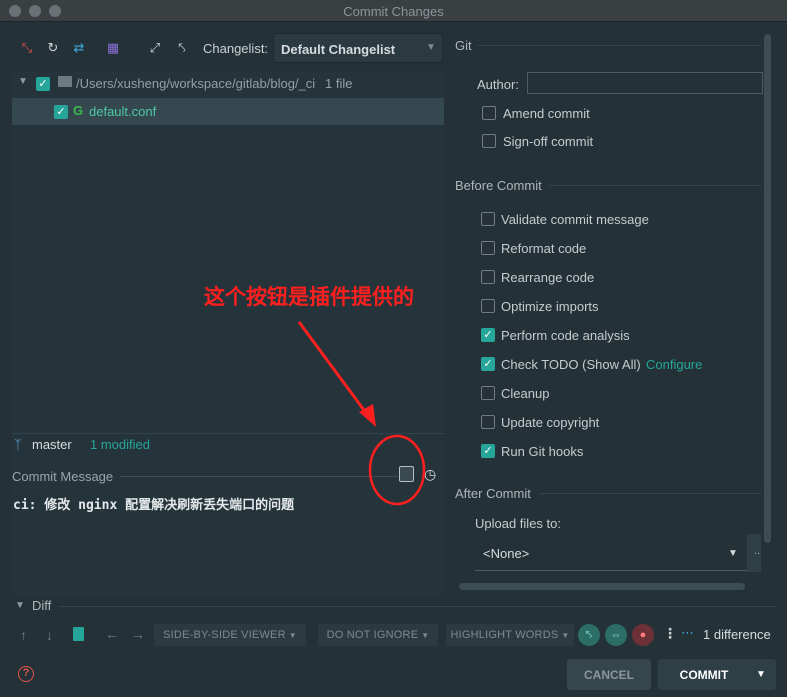 The image size is (787, 697). Describe the element at coordinates (643, 635) in the screenshot. I see `lock-icon: ●` at that location.